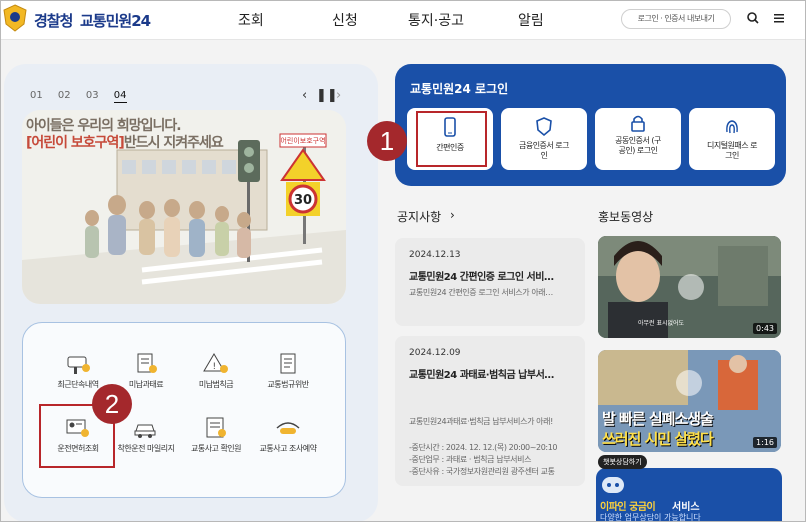 This screenshot has height=522, width=806. Describe the element at coordinates (36, 95) in the screenshot. I see `slide-page-1: 01` at that location.